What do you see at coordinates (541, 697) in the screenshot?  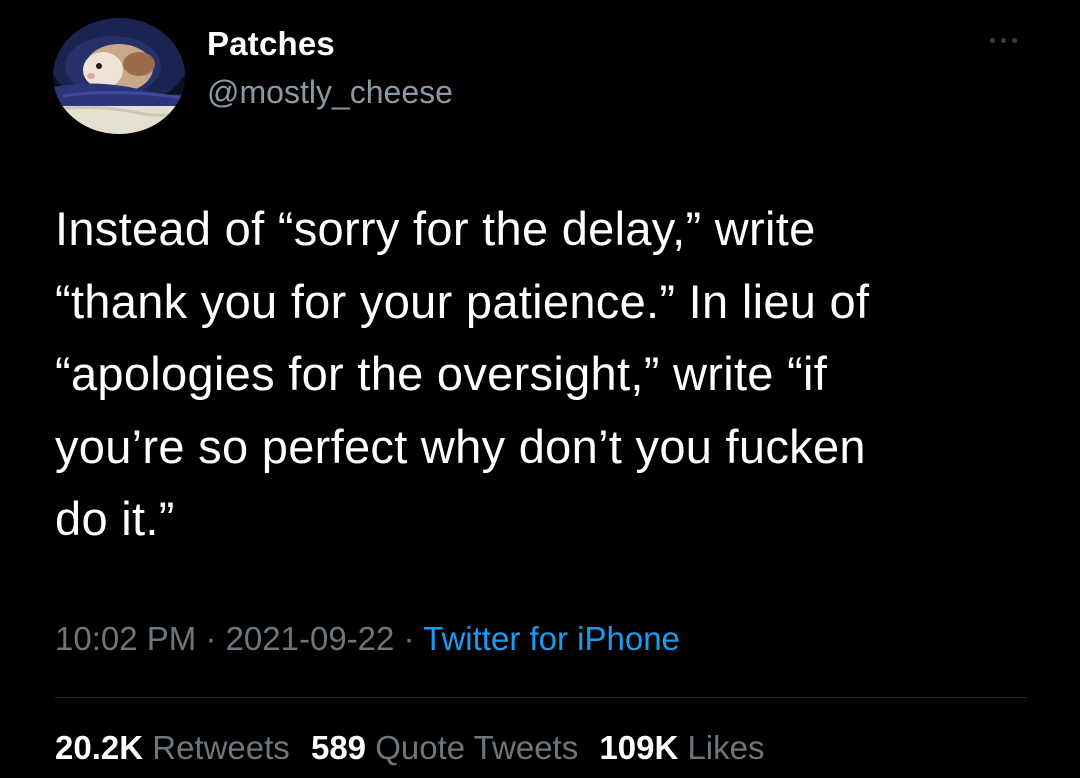 I see `divider` at bounding box center [541, 697].